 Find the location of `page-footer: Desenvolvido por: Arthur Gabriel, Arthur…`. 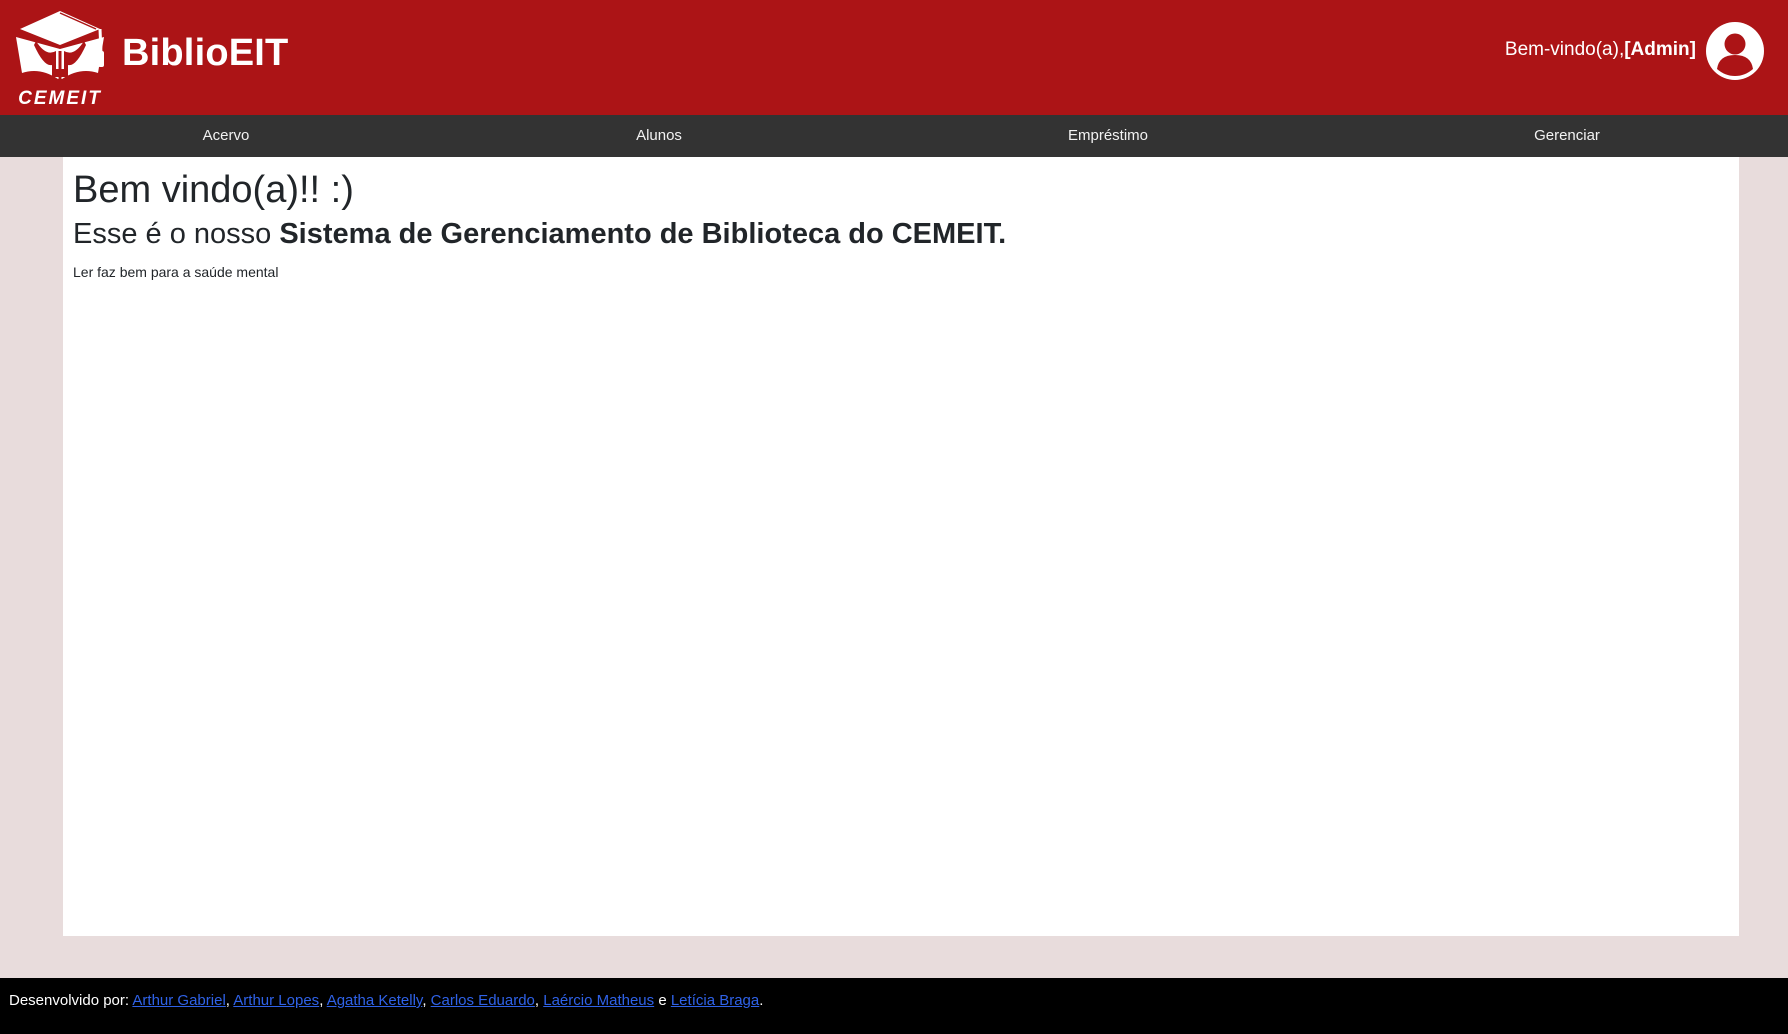

page-footer: Desenvolvido por: Arthur Gabriel, Arthur… is located at coordinates (894, 1006).